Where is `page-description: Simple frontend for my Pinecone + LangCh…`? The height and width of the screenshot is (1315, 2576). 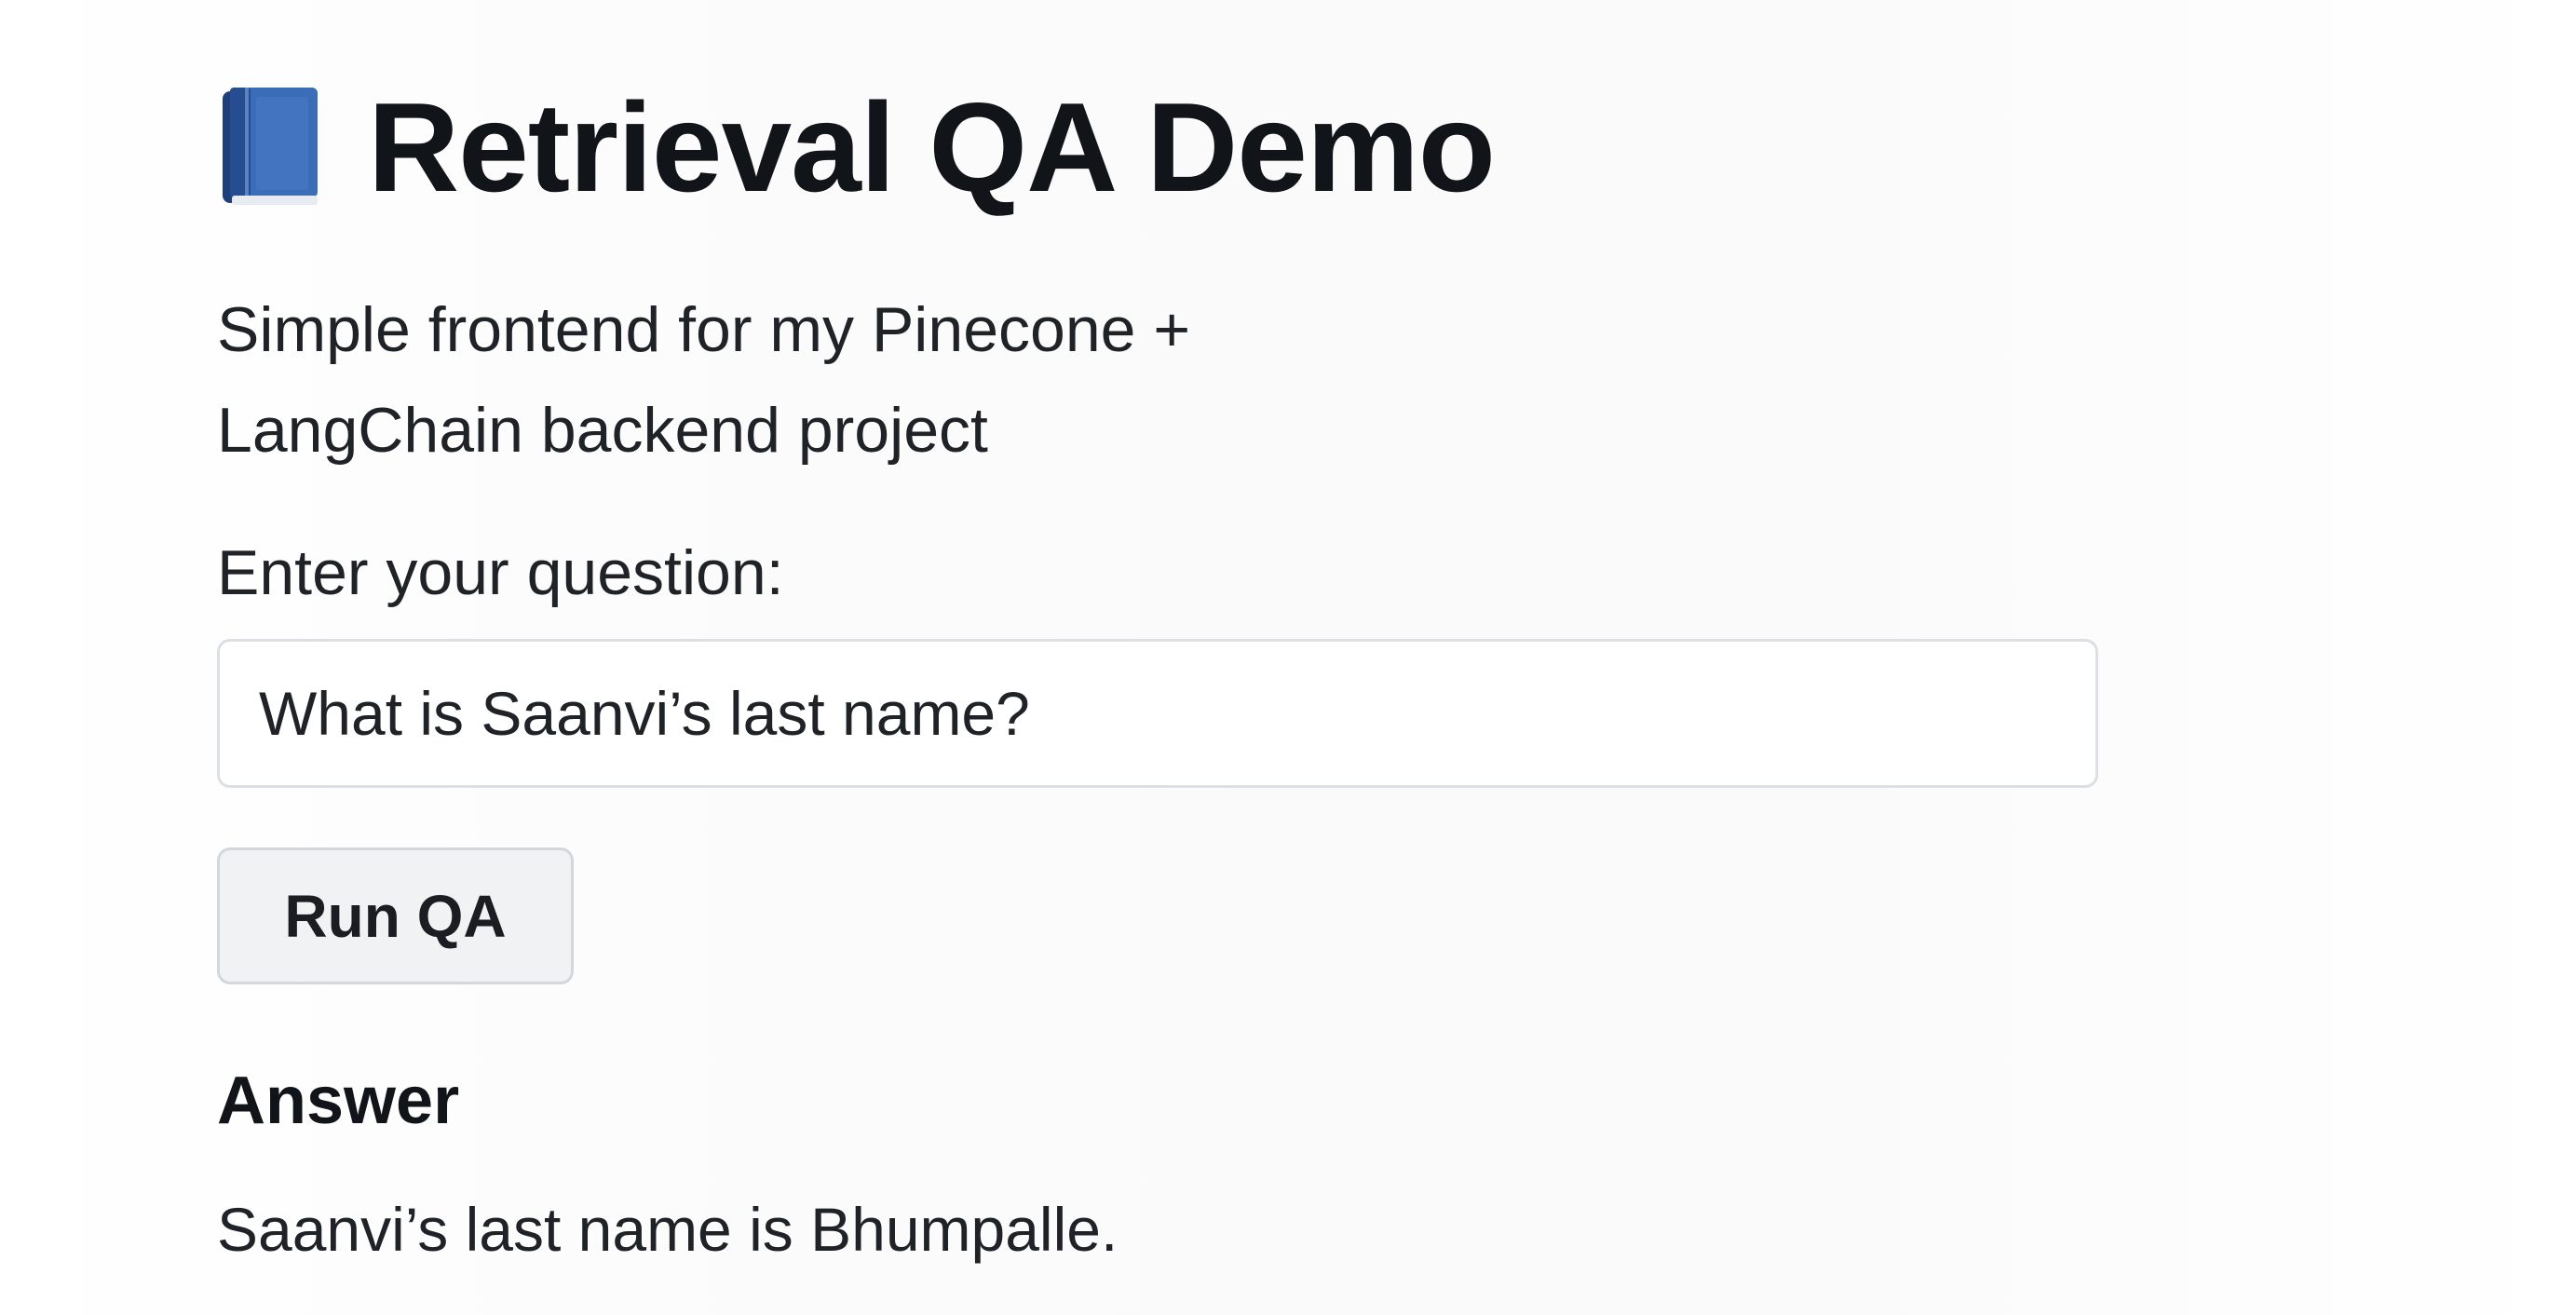
page-description: Simple frontend for my Pinecone + LangCh… is located at coordinates (704, 380).